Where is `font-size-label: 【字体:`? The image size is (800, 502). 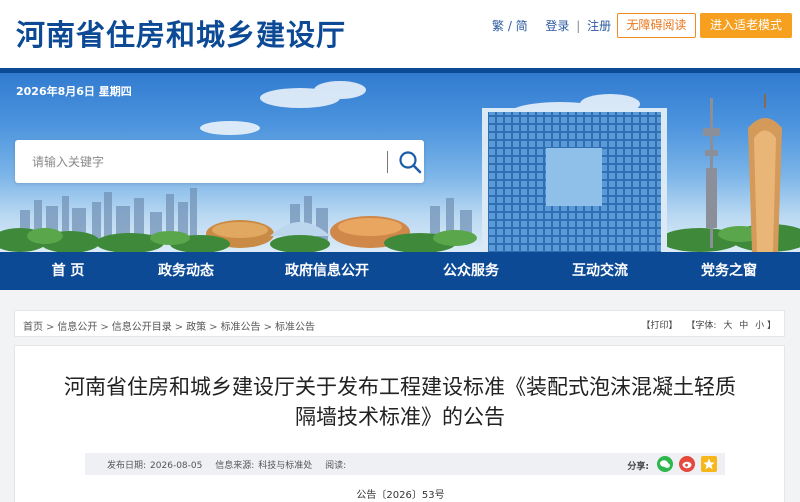 font-size-label: 【字体: is located at coordinates (701, 326).